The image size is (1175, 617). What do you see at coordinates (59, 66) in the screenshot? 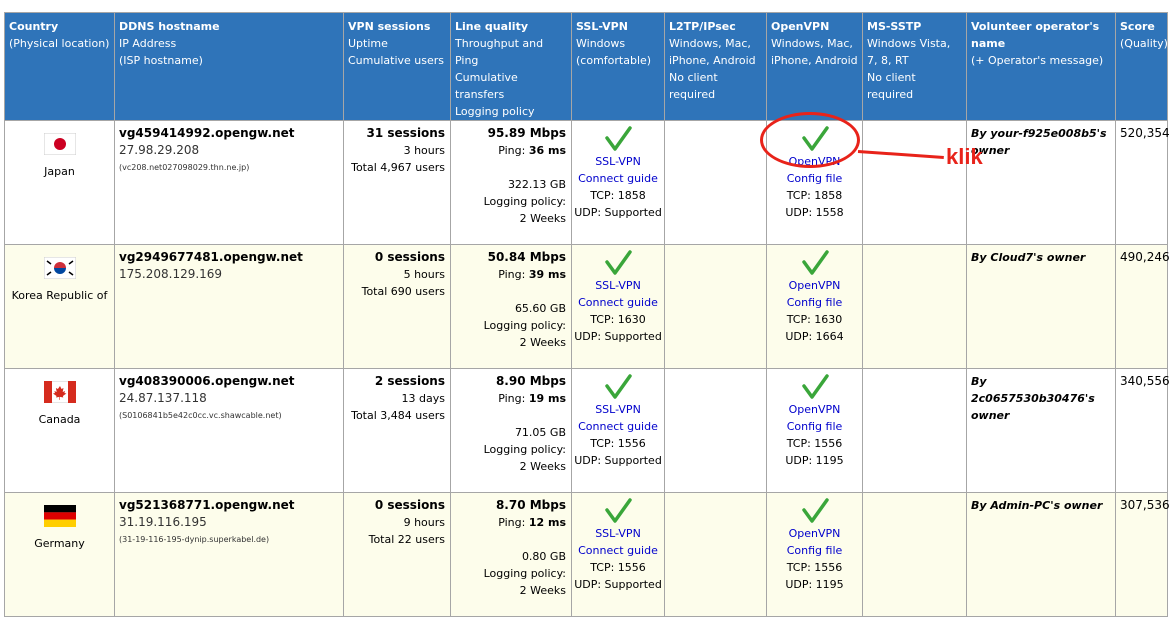
I see `column-header: Country (Physical location)` at bounding box center [59, 66].